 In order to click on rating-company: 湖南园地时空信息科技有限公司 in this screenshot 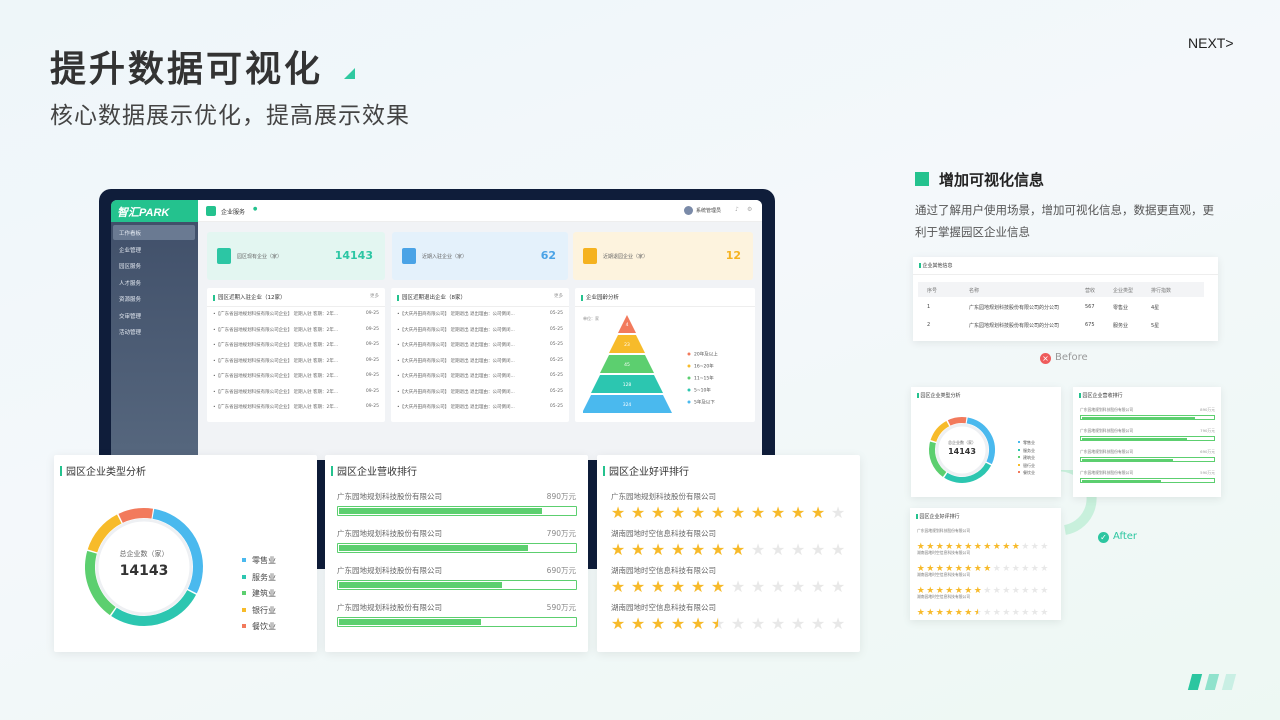, I will do `click(663, 533)`.